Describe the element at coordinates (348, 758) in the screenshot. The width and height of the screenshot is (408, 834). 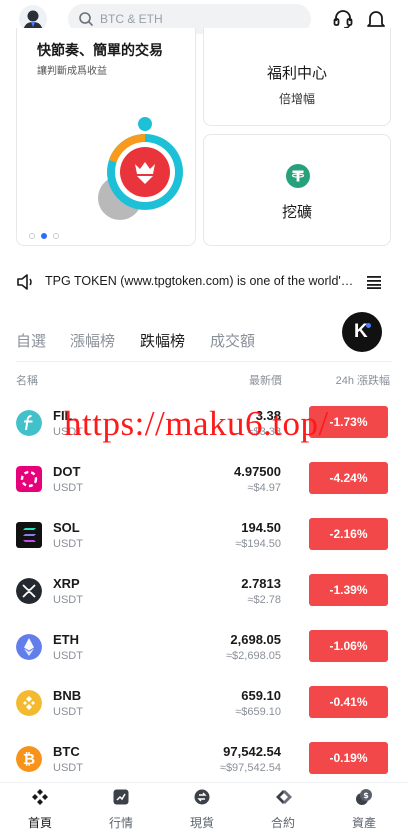
I see `change-badge: -0.19%` at that location.